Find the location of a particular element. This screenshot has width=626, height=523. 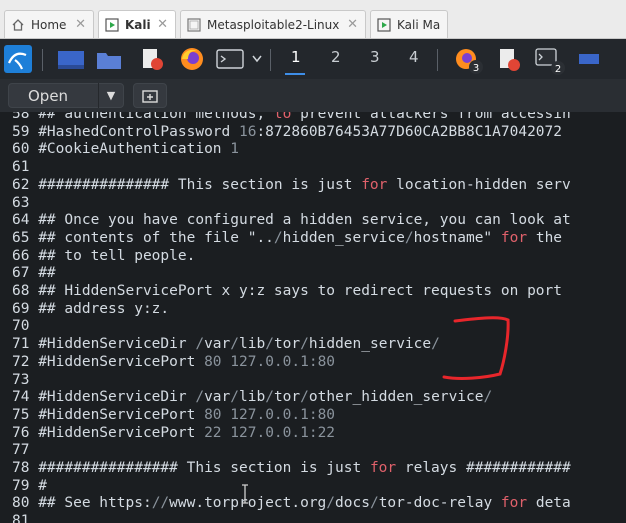

red-annotation-mark is located at coordinates (476, 348).